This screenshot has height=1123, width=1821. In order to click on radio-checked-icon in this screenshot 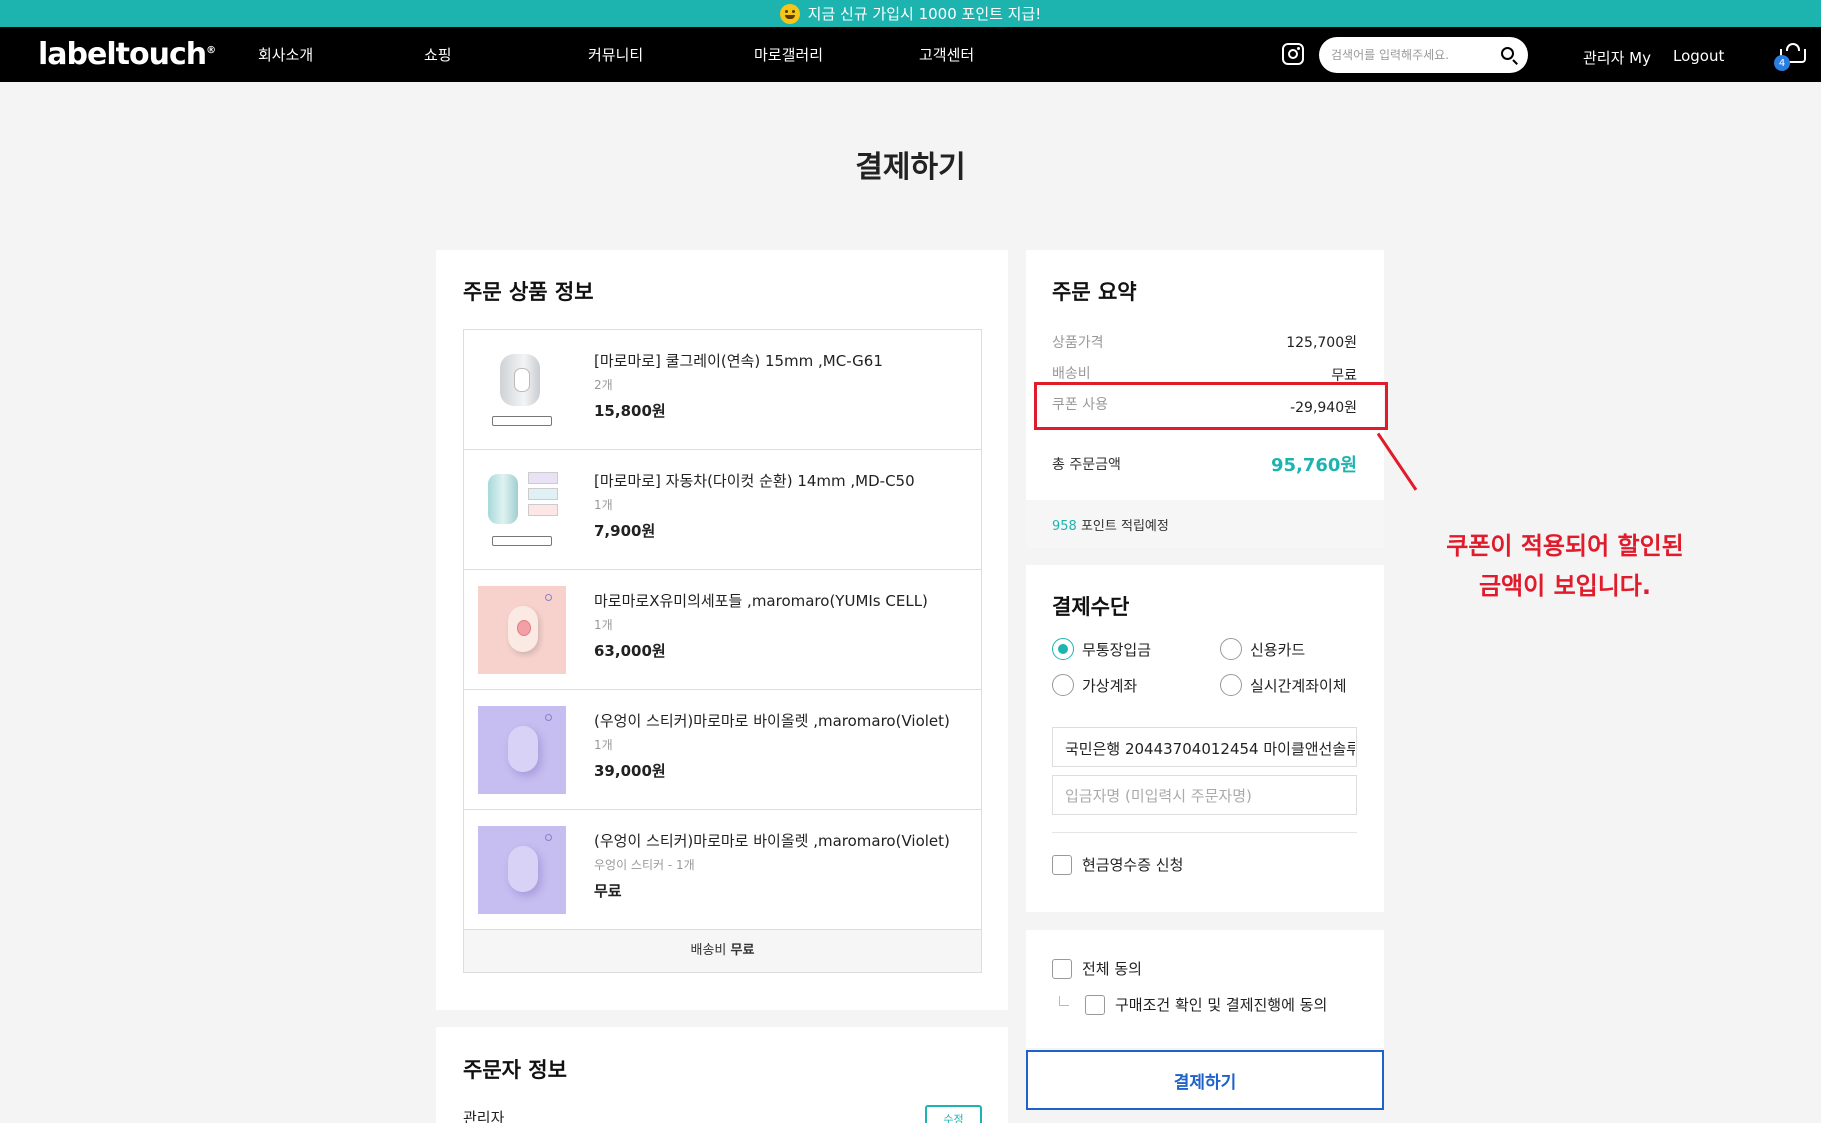, I will do `click(1063, 649)`.